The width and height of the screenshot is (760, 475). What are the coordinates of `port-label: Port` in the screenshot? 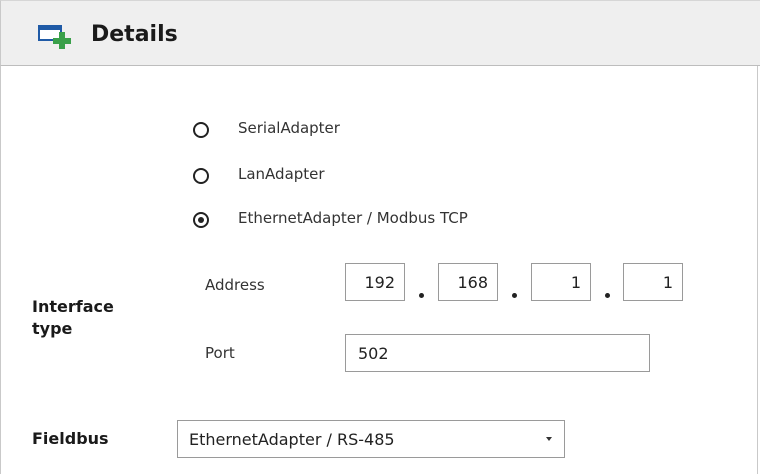 It's located at (220, 353).